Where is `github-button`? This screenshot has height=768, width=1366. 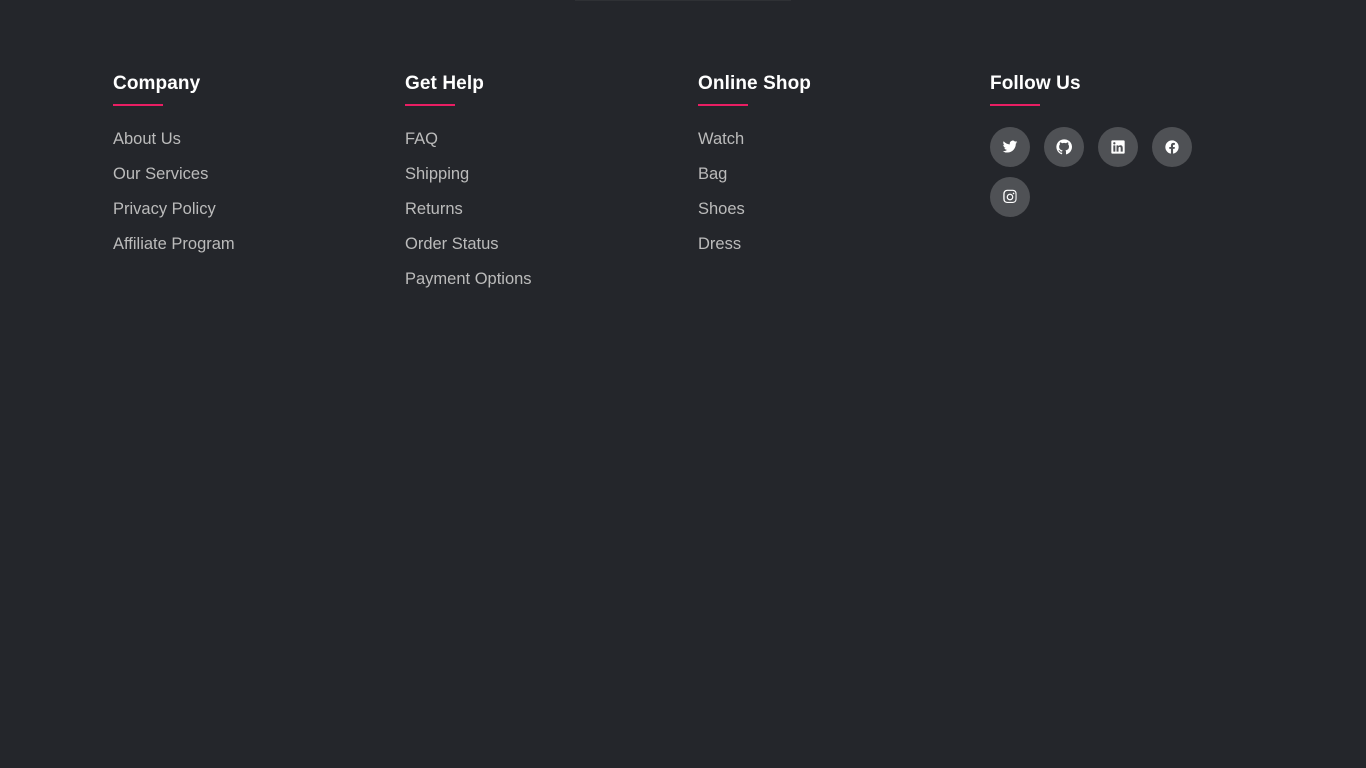
github-button is located at coordinates (1064, 147).